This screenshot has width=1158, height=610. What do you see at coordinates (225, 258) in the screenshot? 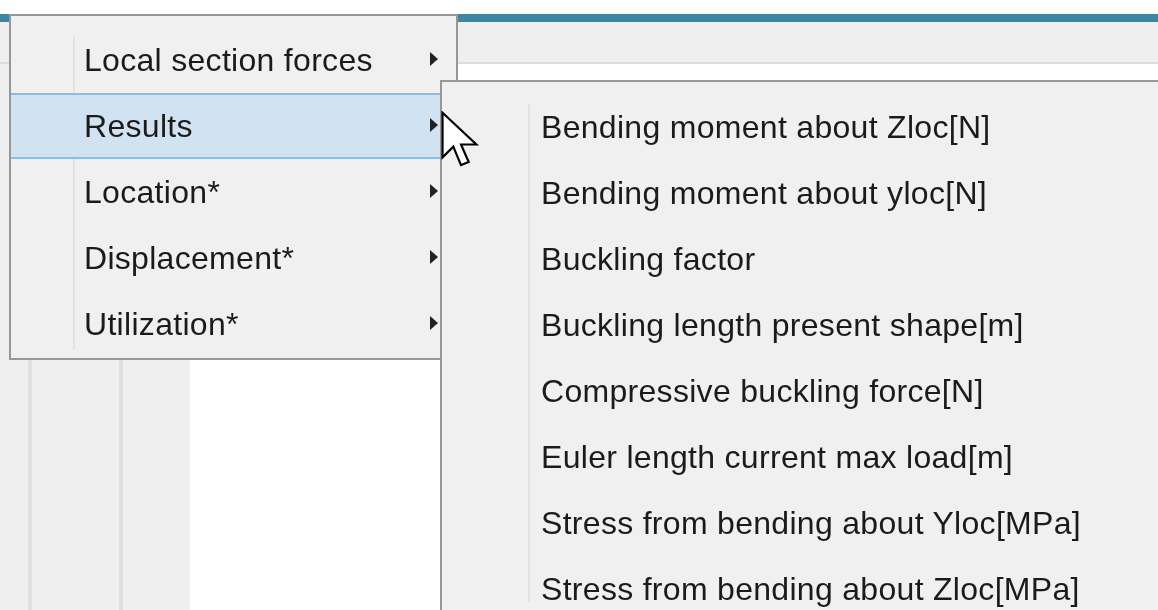
I see `menu-item: Displacement*` at bounding box center [225, 258].